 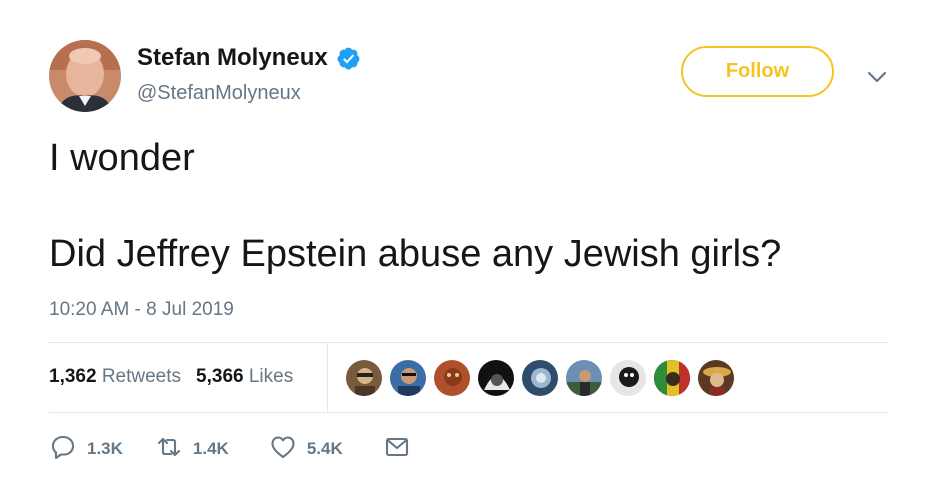 What do you see at coordinates (283, 449) in the screenshot?
I see `heart-icon` at bounding box center [283, 449].